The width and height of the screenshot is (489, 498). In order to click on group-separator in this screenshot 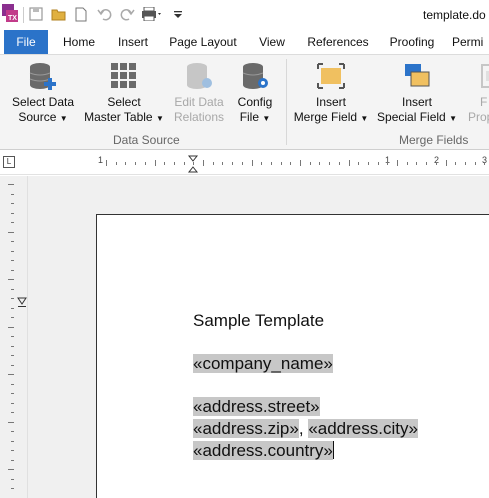, I will do `click(286, 102)`.